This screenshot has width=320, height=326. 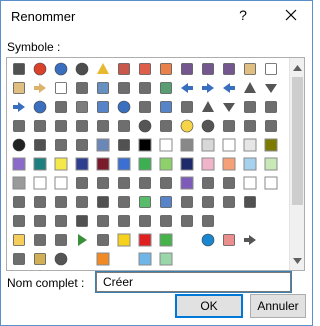 What do you see at coordinates (243, 15) in the screenshot?
I see `help-button: ?` at bounding box center [243, 15].